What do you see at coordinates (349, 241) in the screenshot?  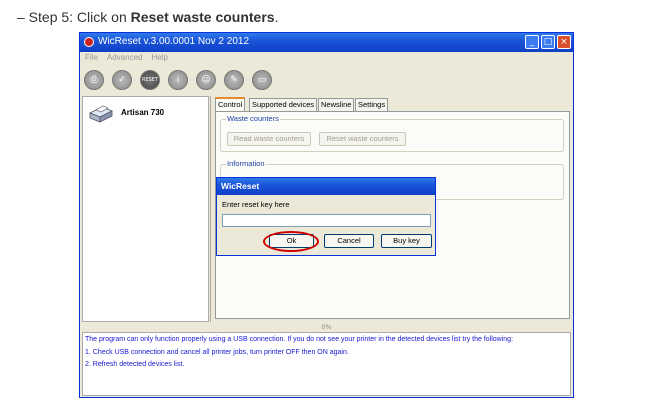 I see `cancel-button: Cancel` at bounding box center [349, 241].